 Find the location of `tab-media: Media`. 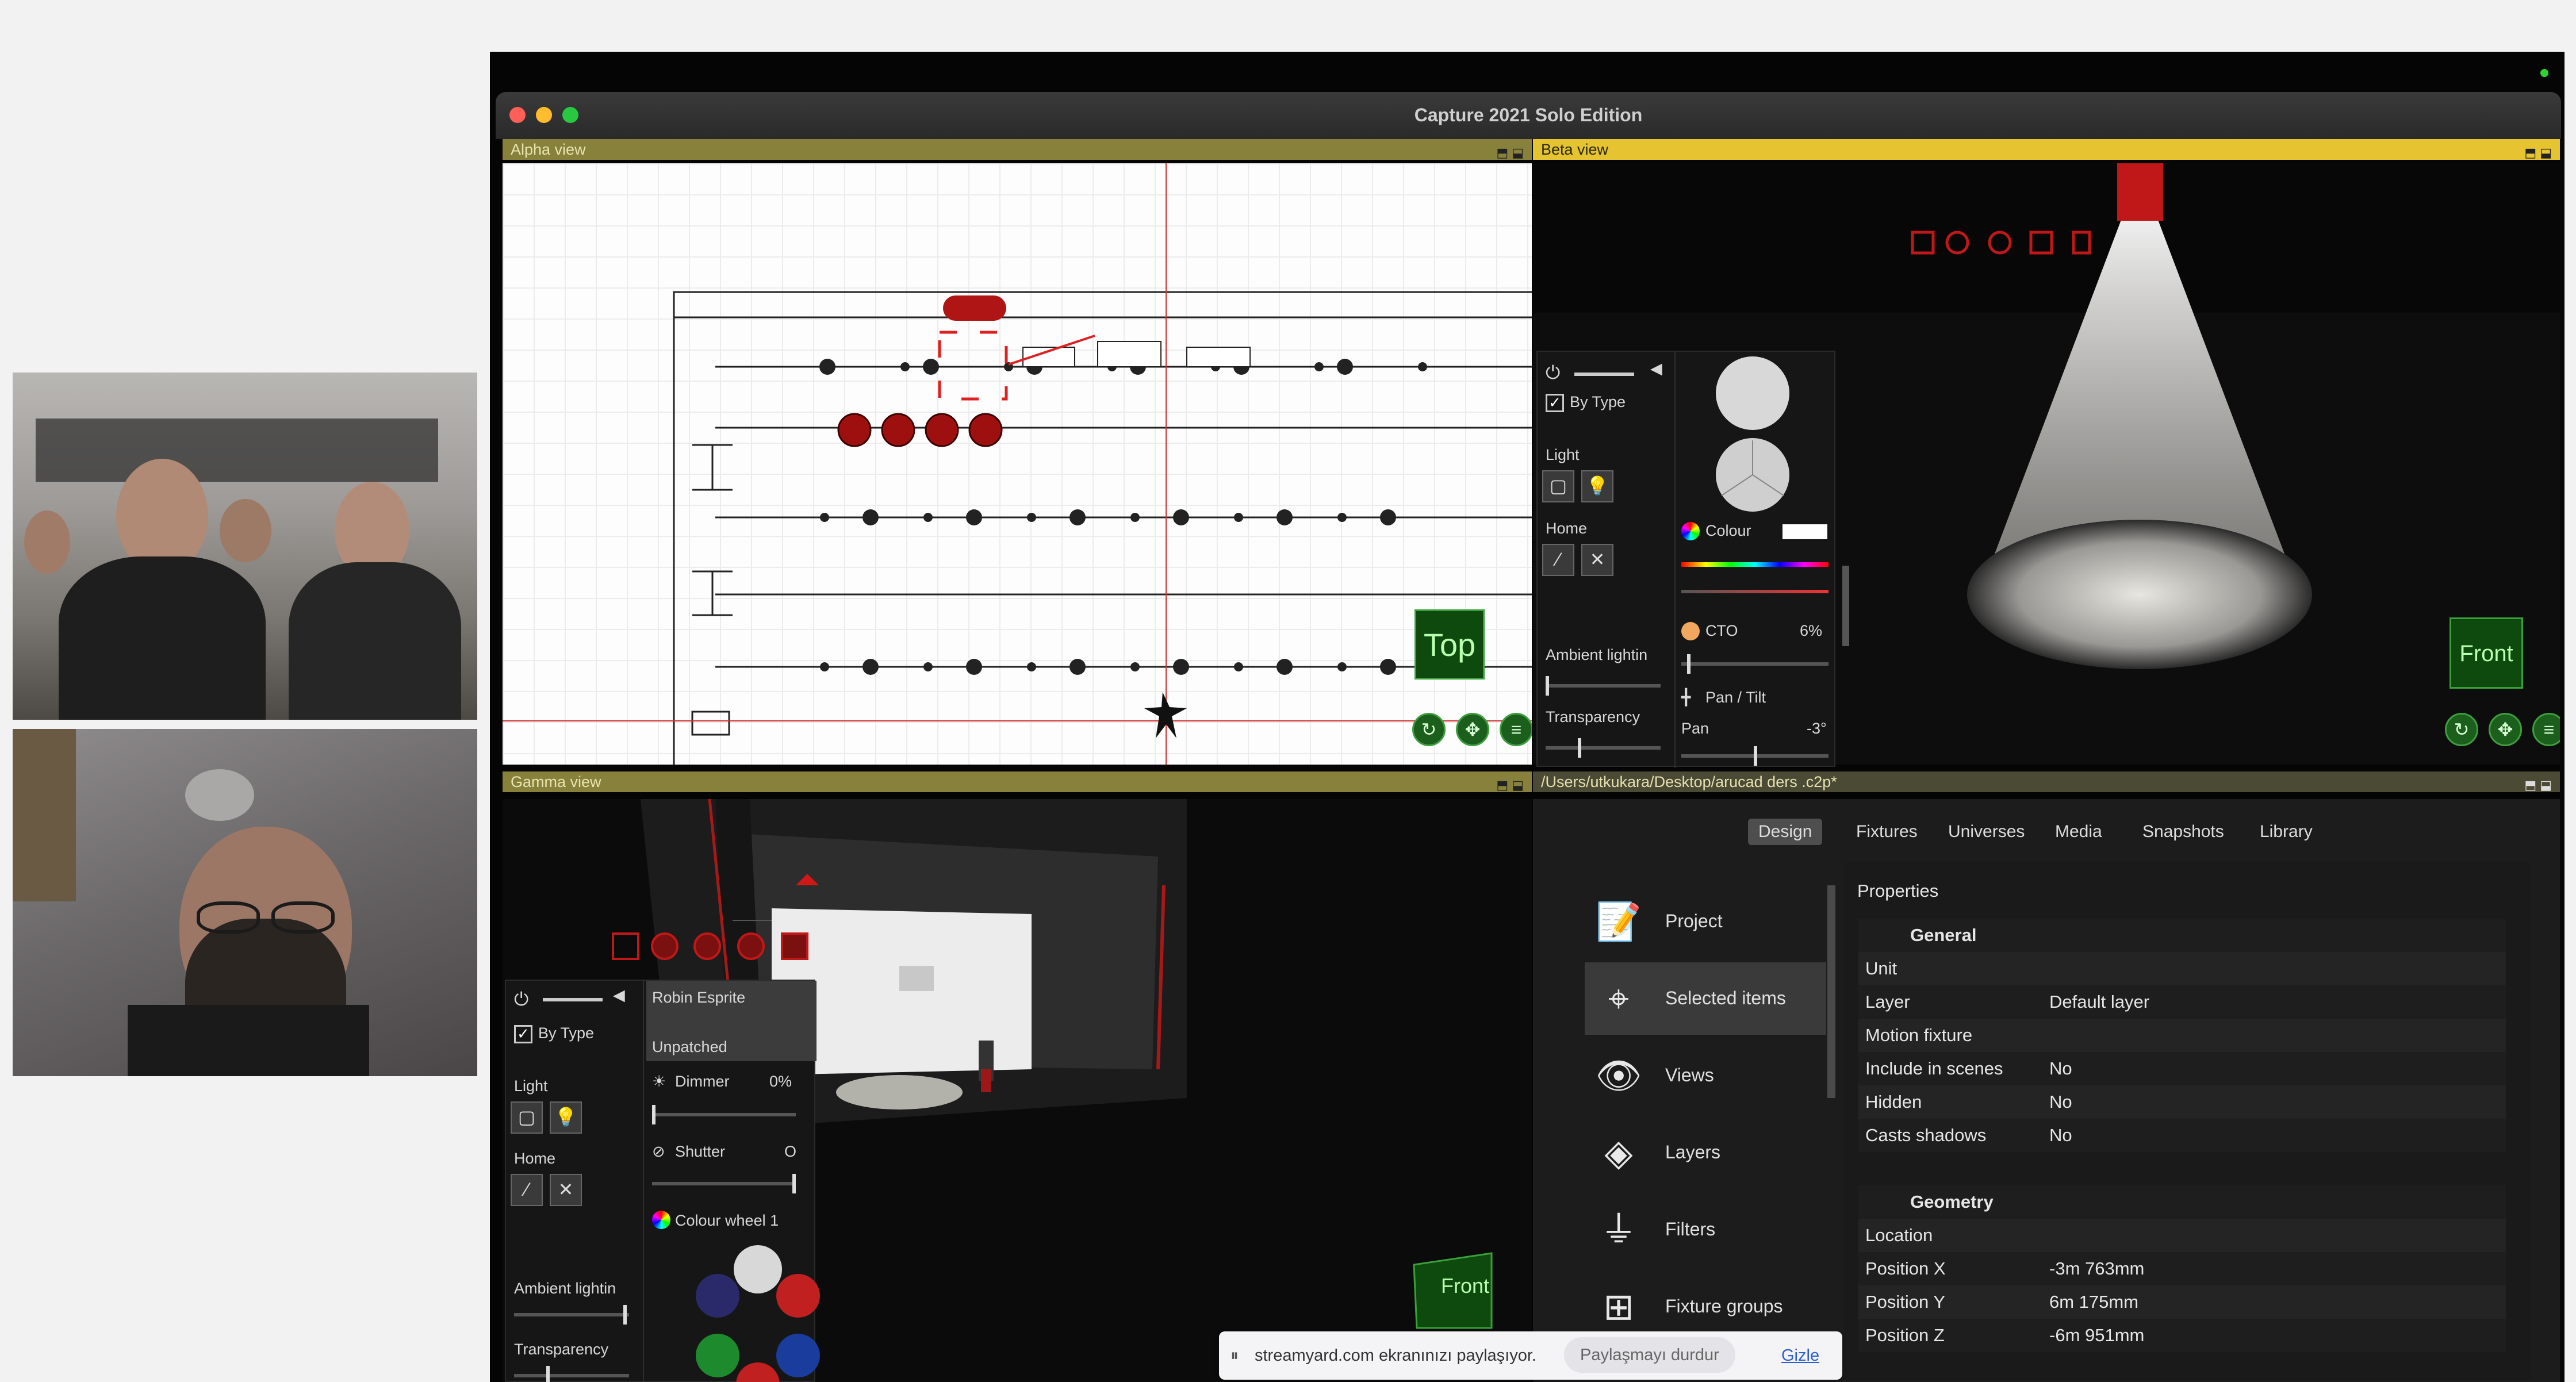

tab-media: Media is located at coordinates (2079, 832).